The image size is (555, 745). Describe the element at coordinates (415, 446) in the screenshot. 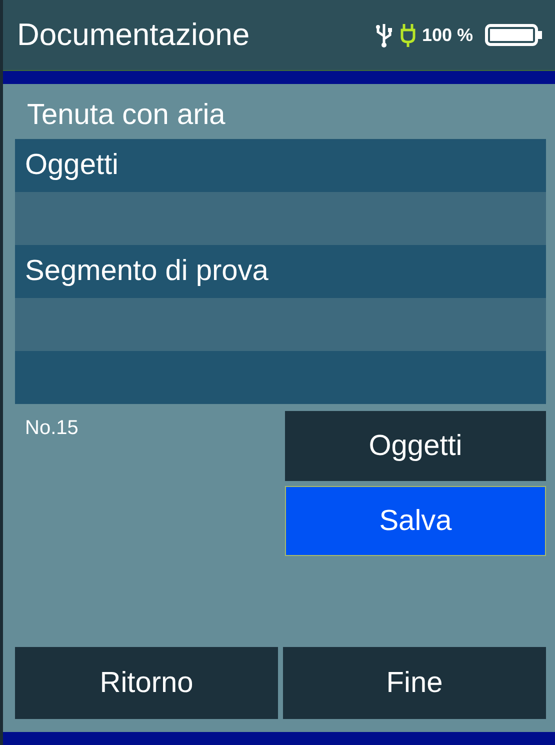

I see `menu-button: Oggetti` at that location.